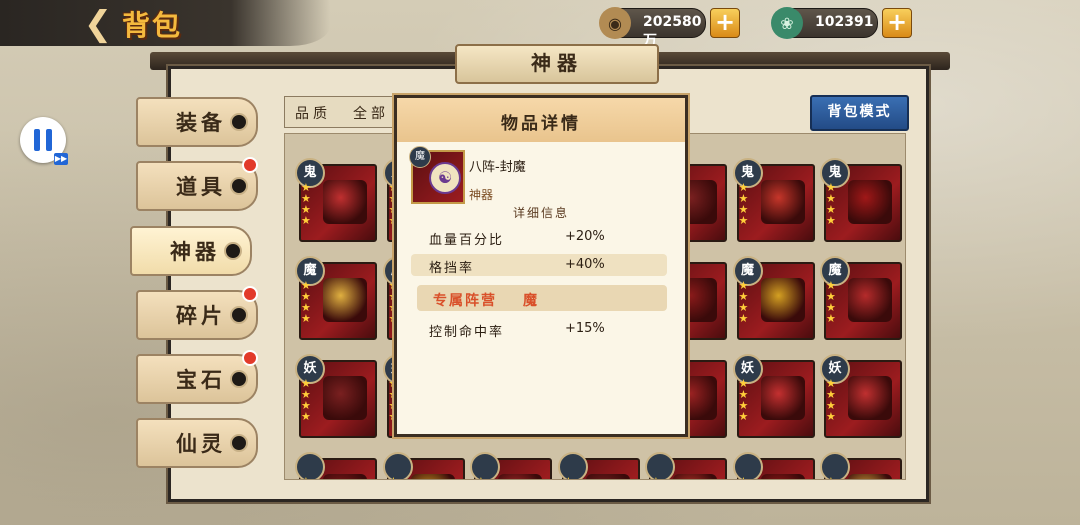 This screenshot has width=1080, height=525. I want to click on tab-label: 碎片, so click(201, 316).